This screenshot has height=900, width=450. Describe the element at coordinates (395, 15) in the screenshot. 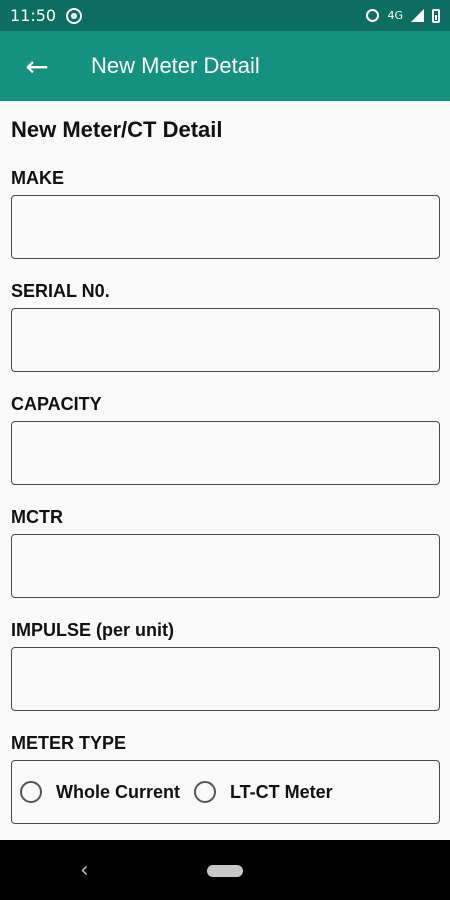

I see `network-type: 4G` at that location.